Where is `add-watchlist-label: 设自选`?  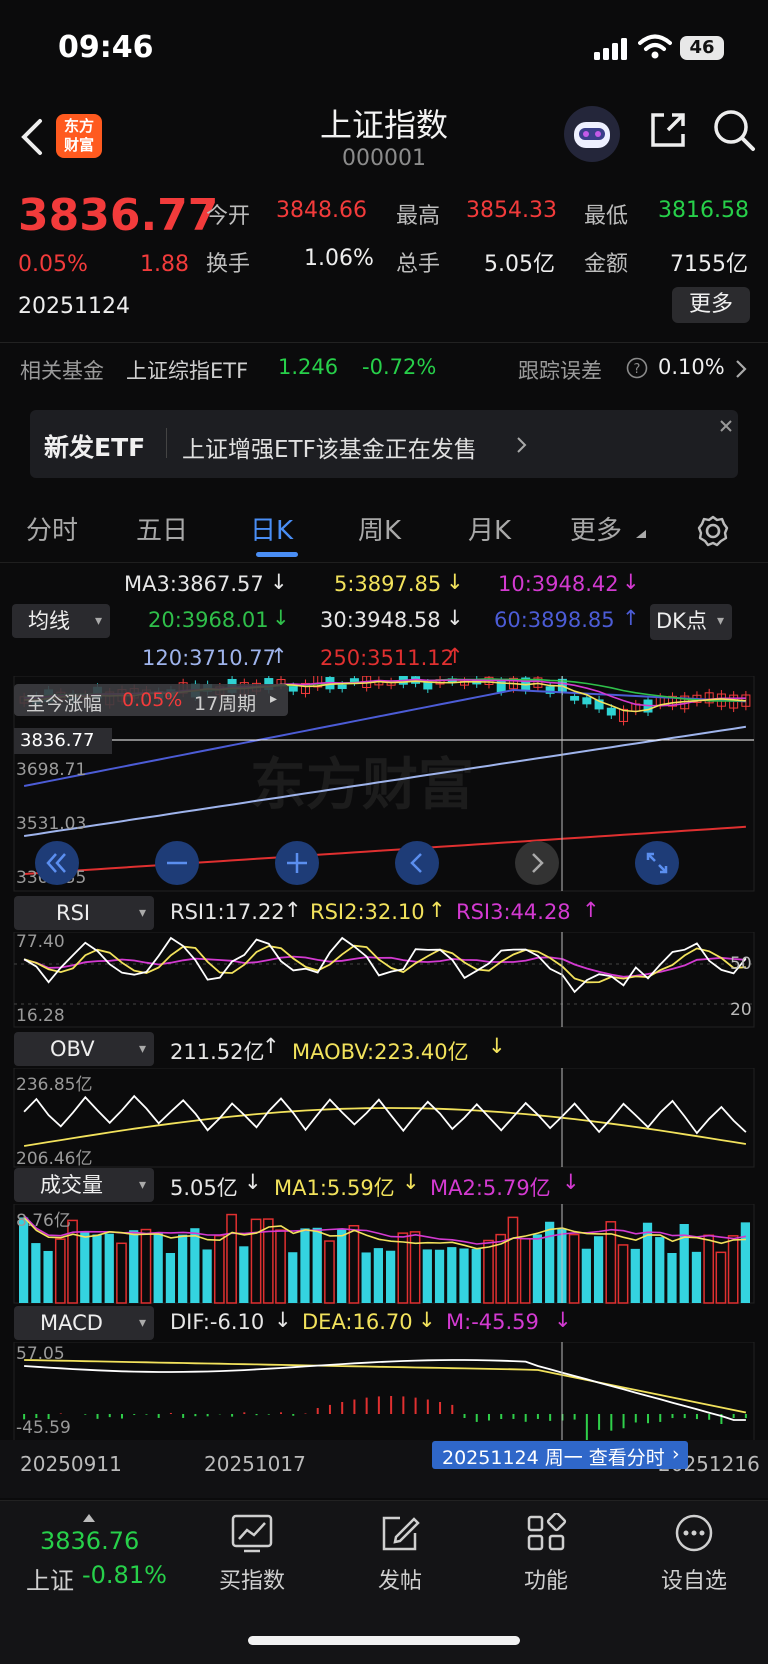
add-watchlist-label: 设自选 is located at coordinates (693, 1581).